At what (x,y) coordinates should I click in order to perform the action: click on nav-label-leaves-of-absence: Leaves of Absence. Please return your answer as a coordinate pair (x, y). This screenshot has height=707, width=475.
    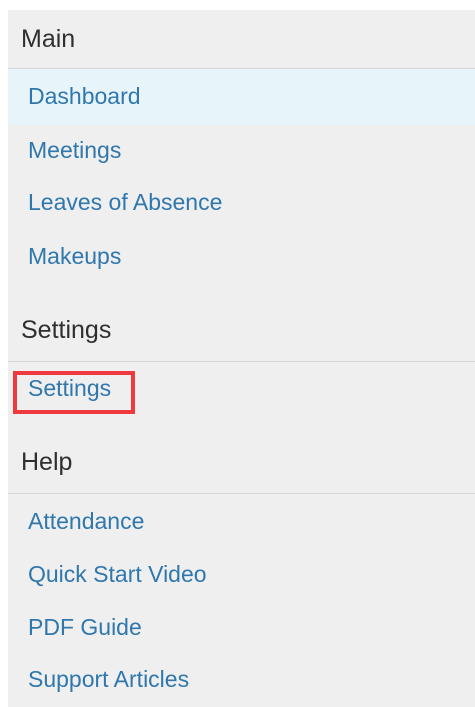
    Looking at the image, I should click on (125, 202).